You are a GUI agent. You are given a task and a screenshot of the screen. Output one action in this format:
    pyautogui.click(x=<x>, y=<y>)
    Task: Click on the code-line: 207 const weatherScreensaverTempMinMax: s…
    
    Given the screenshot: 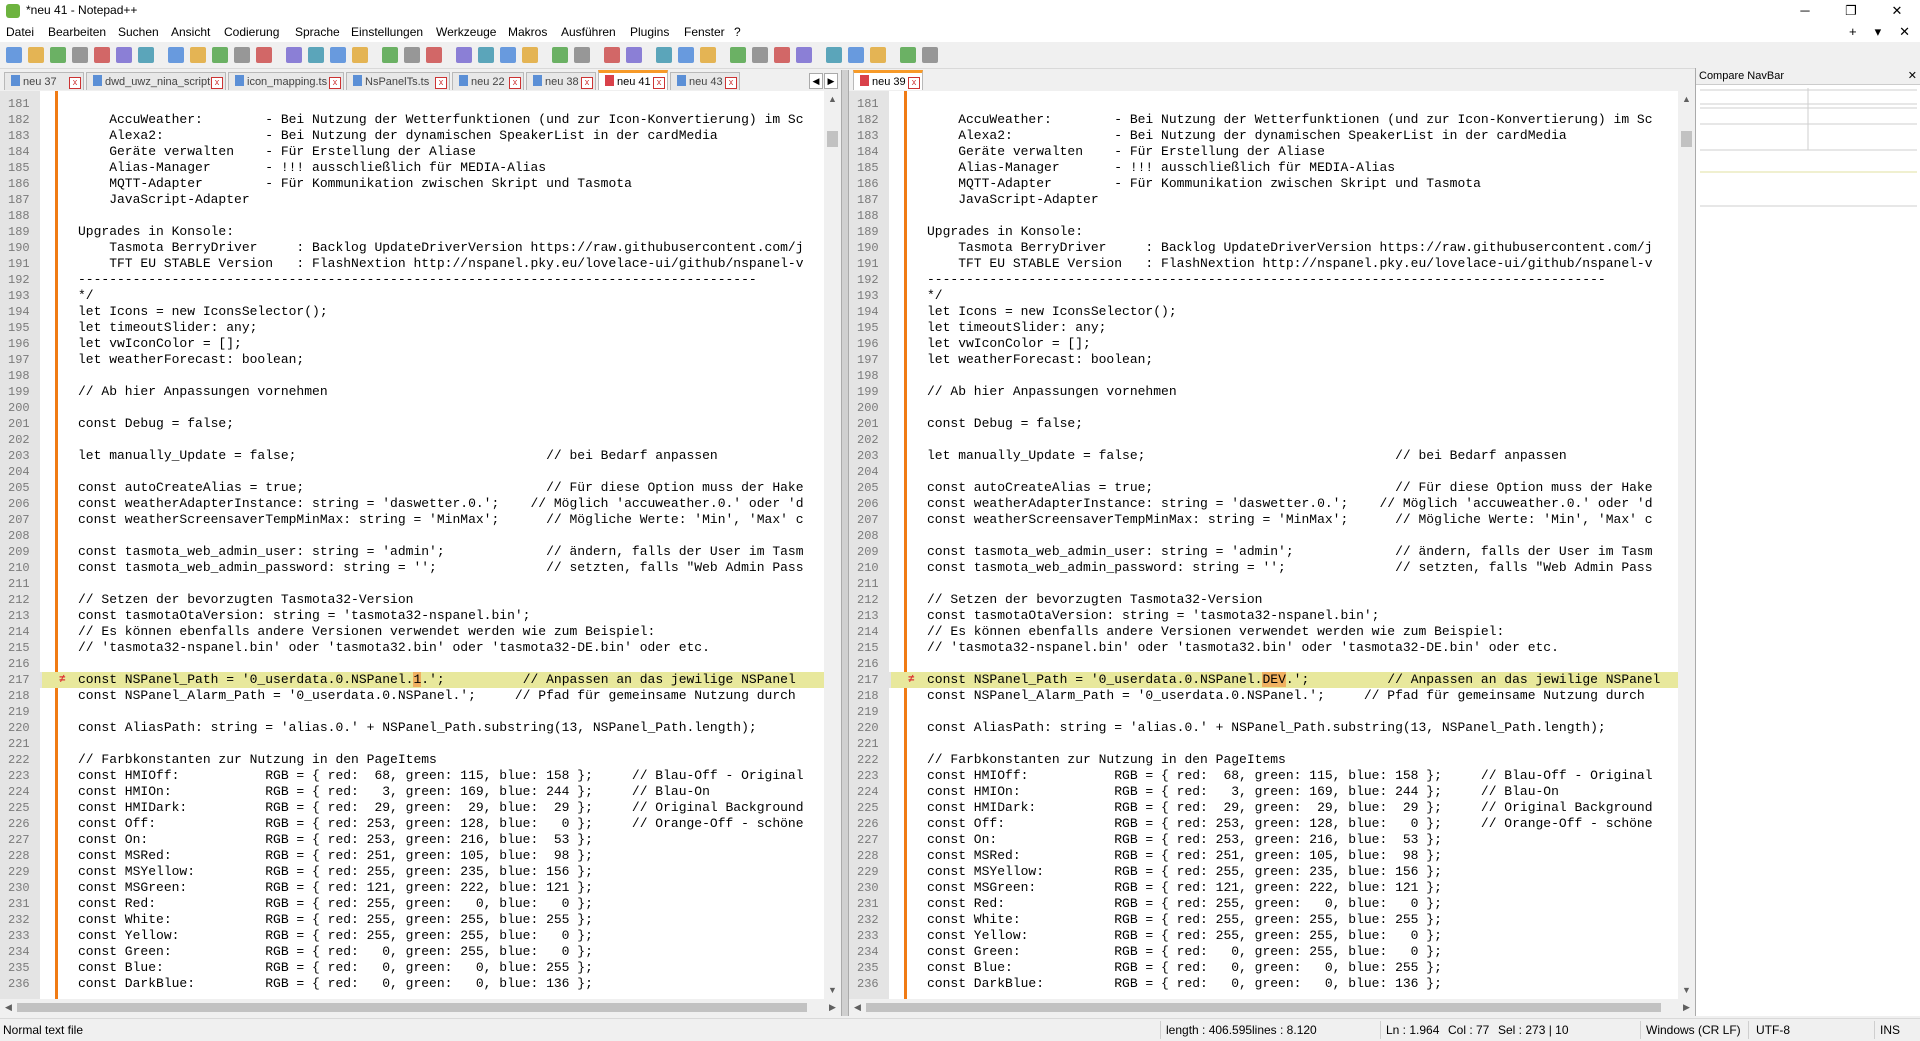 What is the action you would take?
    pyautogui.click(x=412, y=520)
    